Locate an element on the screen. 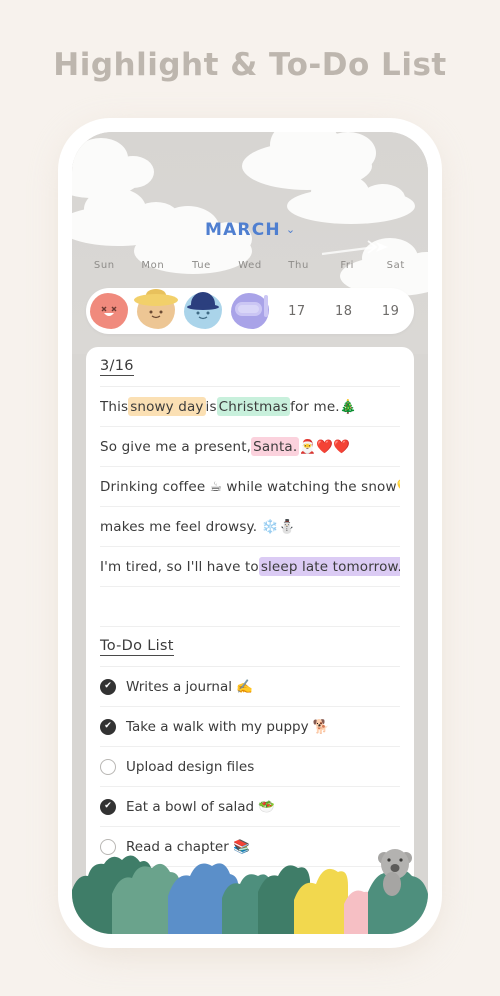 This screenshot has width=500, height=996. todo-item-label: Read a chapter 📚 is located at coordinates (188, 846).